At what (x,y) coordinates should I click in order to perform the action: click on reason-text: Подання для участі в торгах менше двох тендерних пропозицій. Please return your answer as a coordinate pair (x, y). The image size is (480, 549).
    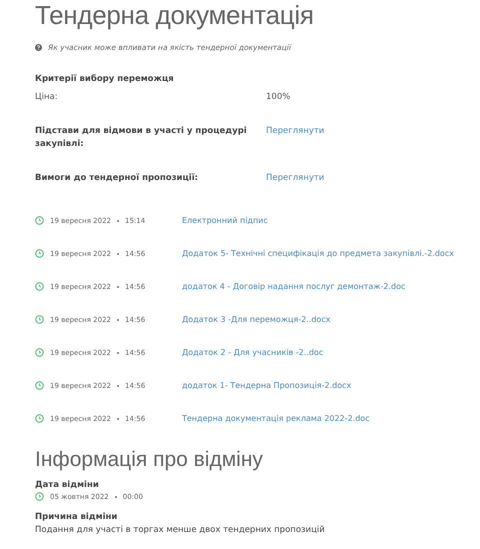
    Looking at the image, I should click on (180, 530).